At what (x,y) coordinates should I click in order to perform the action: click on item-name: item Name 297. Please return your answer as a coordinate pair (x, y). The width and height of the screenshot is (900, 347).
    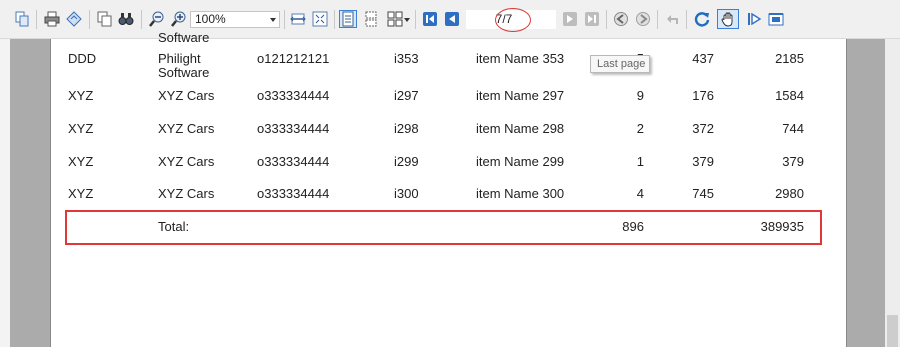
    Looking at the image, I should click on (520, 95).